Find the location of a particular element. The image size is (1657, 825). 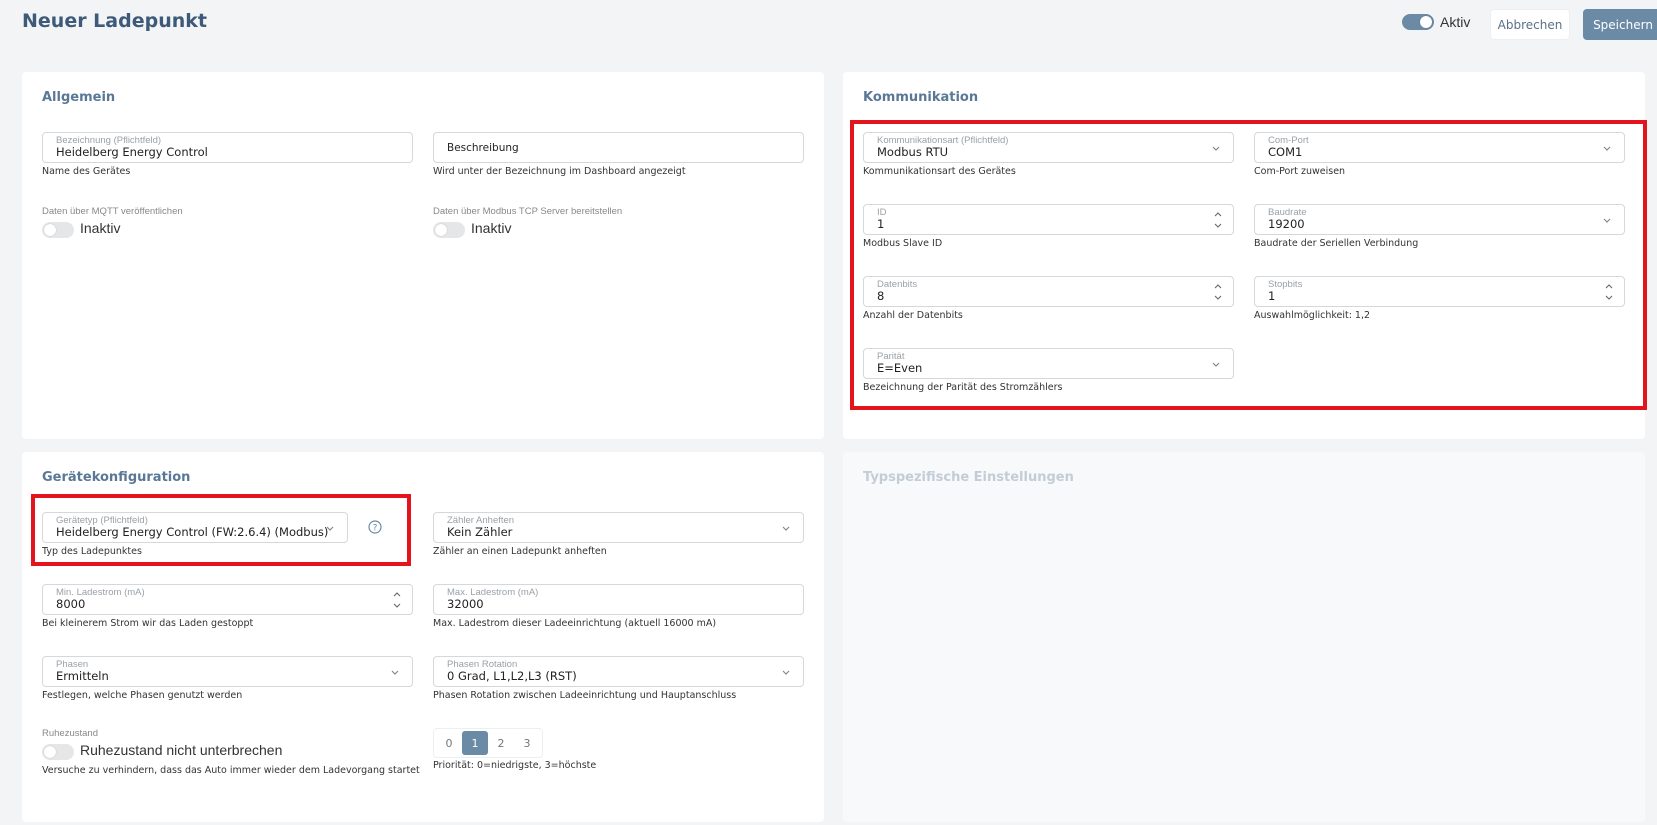

stopbits-input: Stopbits 1 is located at coordinates (1439, 291).